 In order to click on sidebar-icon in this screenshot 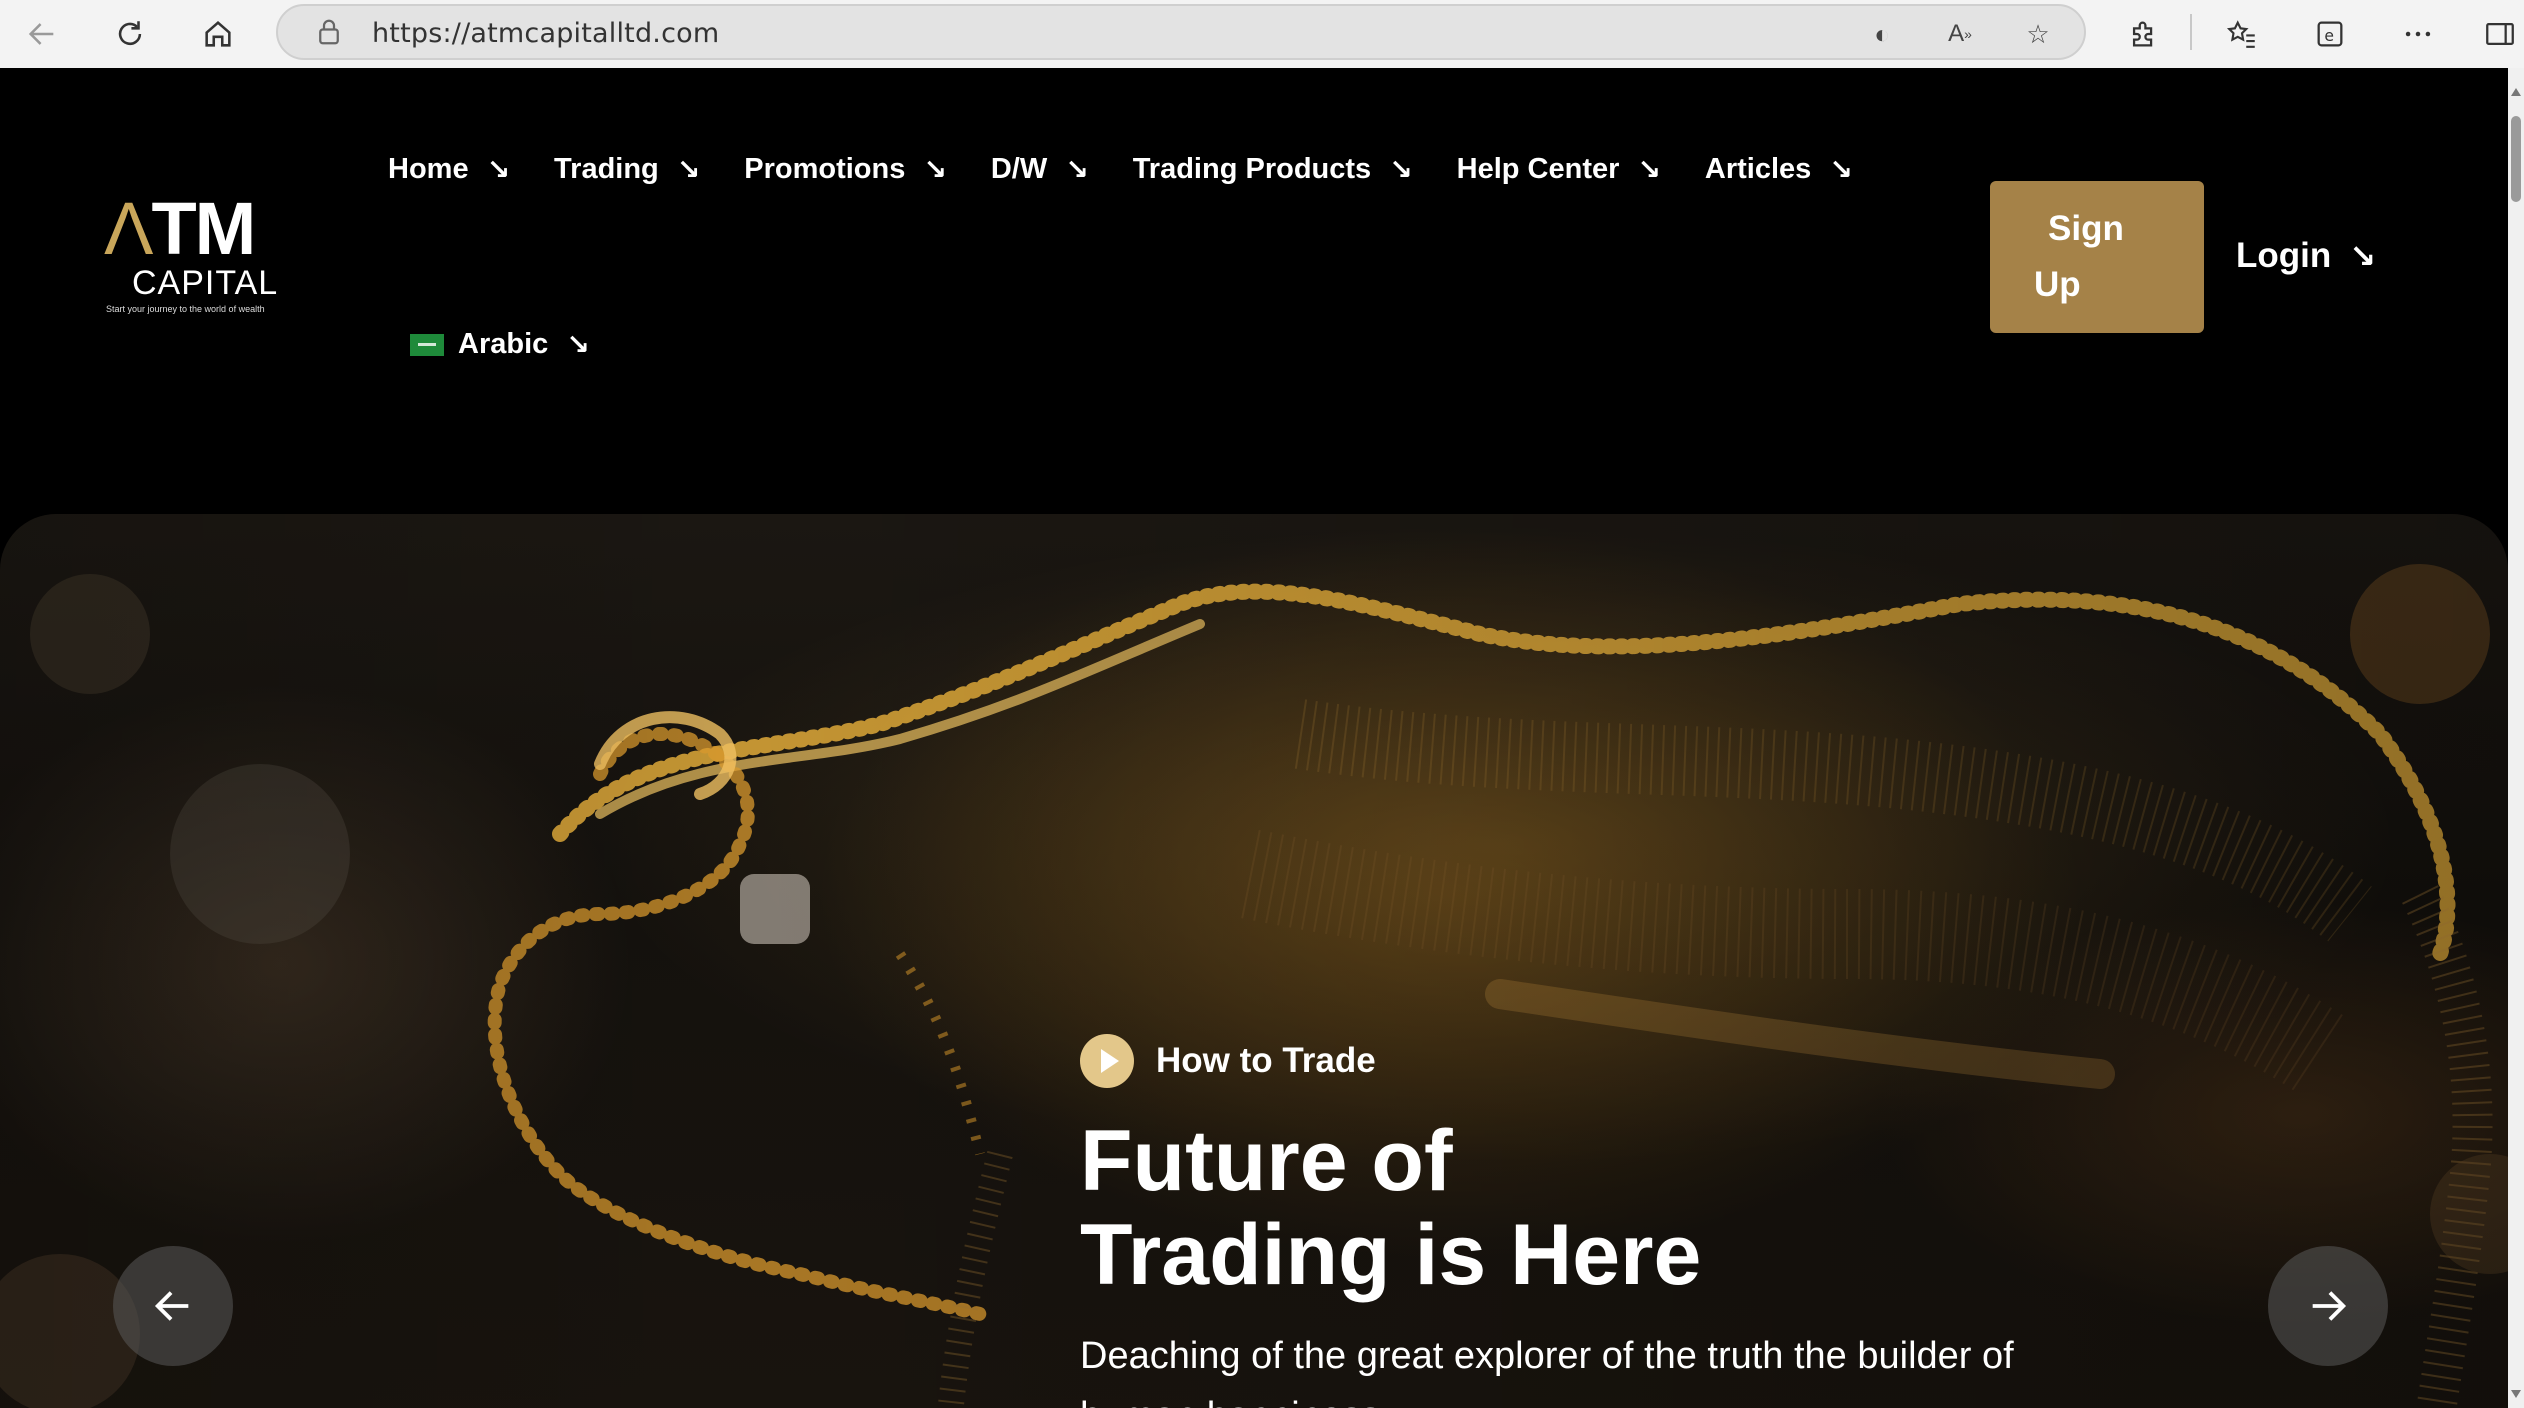, I will do `click(2500, 34)`.